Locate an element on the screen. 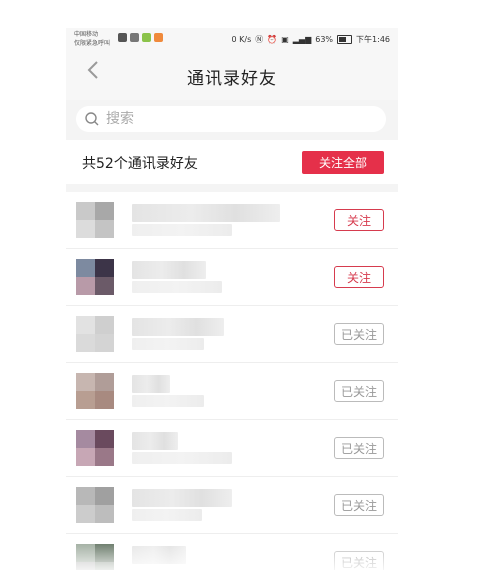 The width and height of the screenshot is (492, 570). status-bar: 中国移动 仅限紧急呼叫 0 K/s Ⓝ ⏰ ▣ ▂▄▆ 63% 下午1:46 is located at coordinates (232, 39).